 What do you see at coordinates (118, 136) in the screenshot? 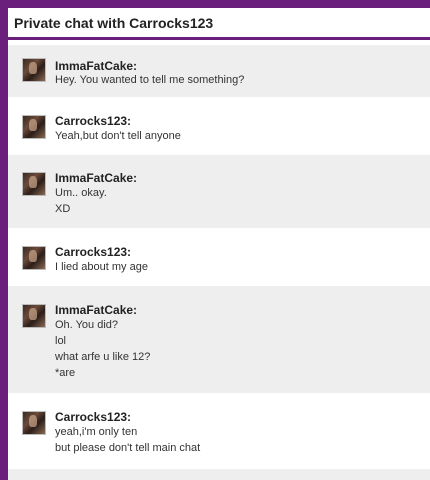
I see `message-text: Yeah,but don't tell anyone` at bounding box center [118, 136].